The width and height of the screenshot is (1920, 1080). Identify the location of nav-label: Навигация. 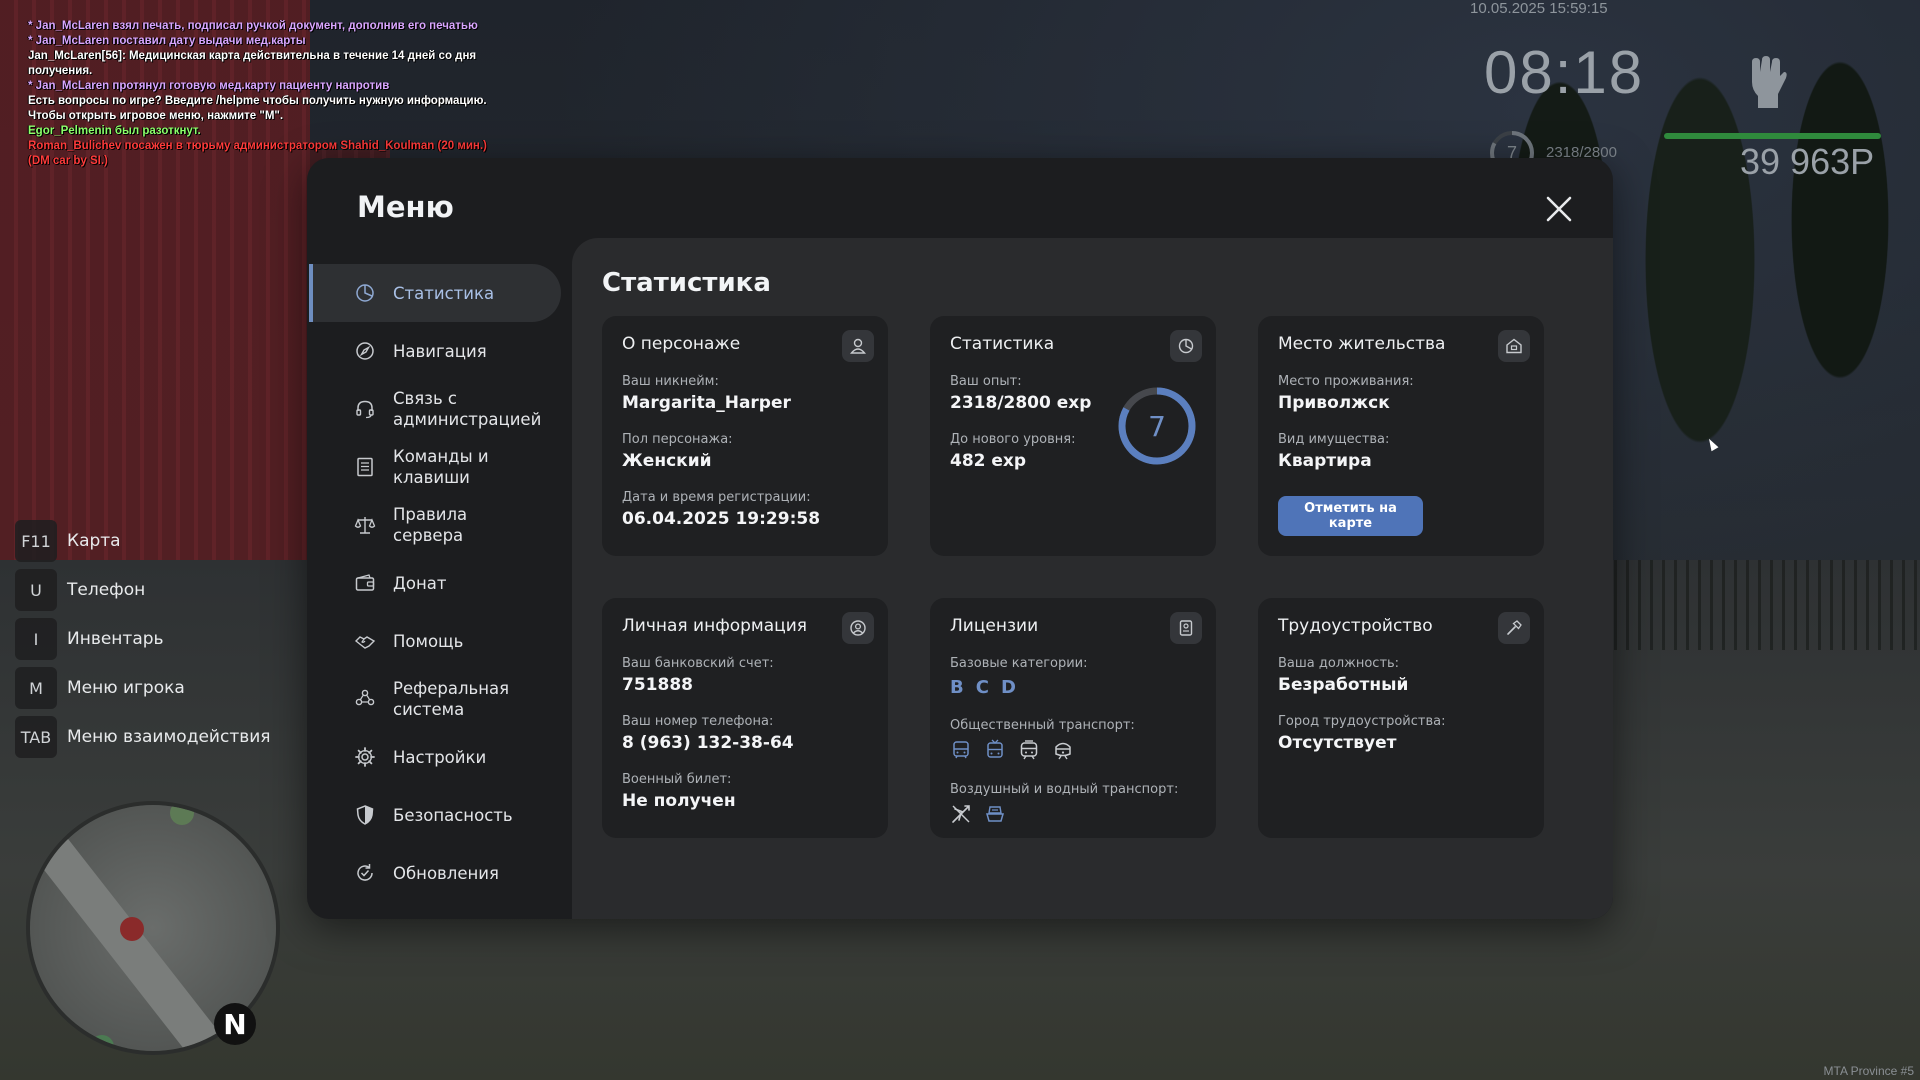
(440, 351).